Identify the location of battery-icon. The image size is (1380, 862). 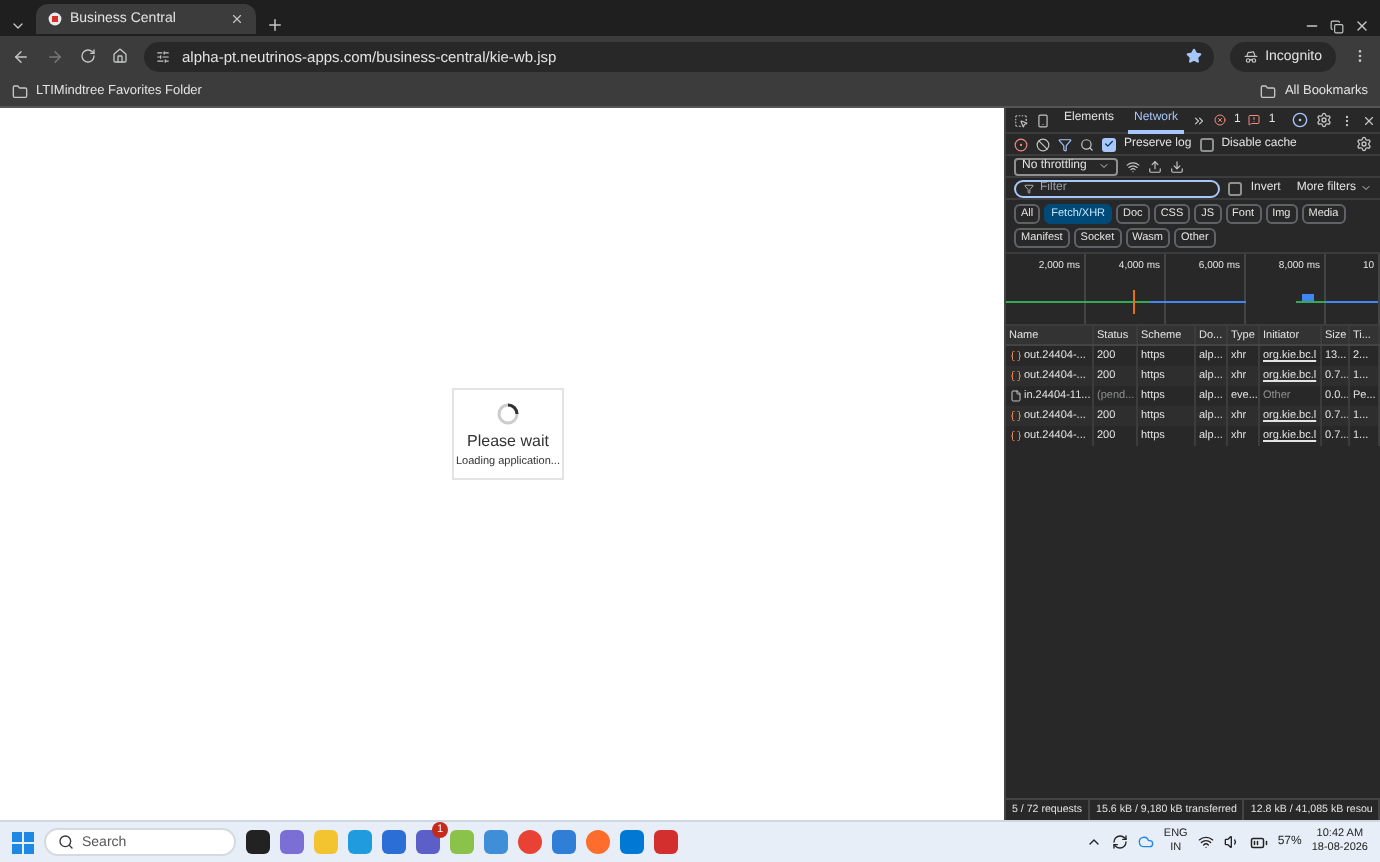
(1258, 842).